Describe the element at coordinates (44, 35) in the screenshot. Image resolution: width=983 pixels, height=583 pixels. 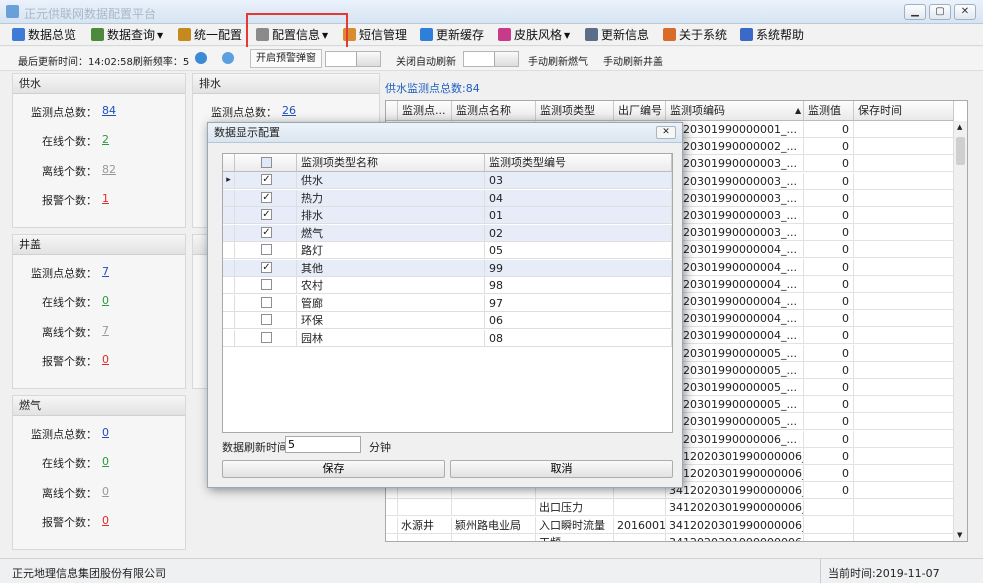
I see `menu-overview: 数据总览` at that location.